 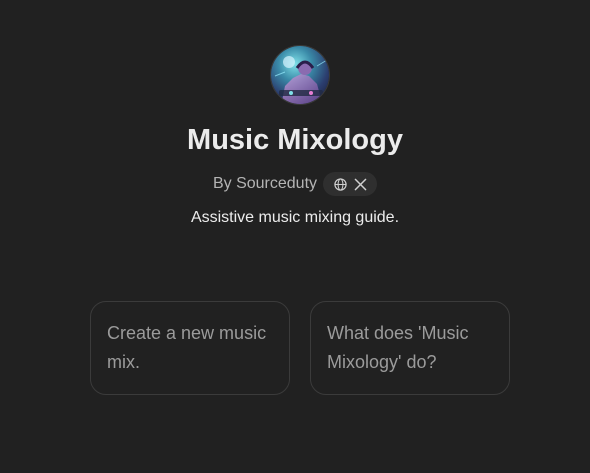 I want to click on starter-text: Create a new music mix., so click(x=187, y=347).